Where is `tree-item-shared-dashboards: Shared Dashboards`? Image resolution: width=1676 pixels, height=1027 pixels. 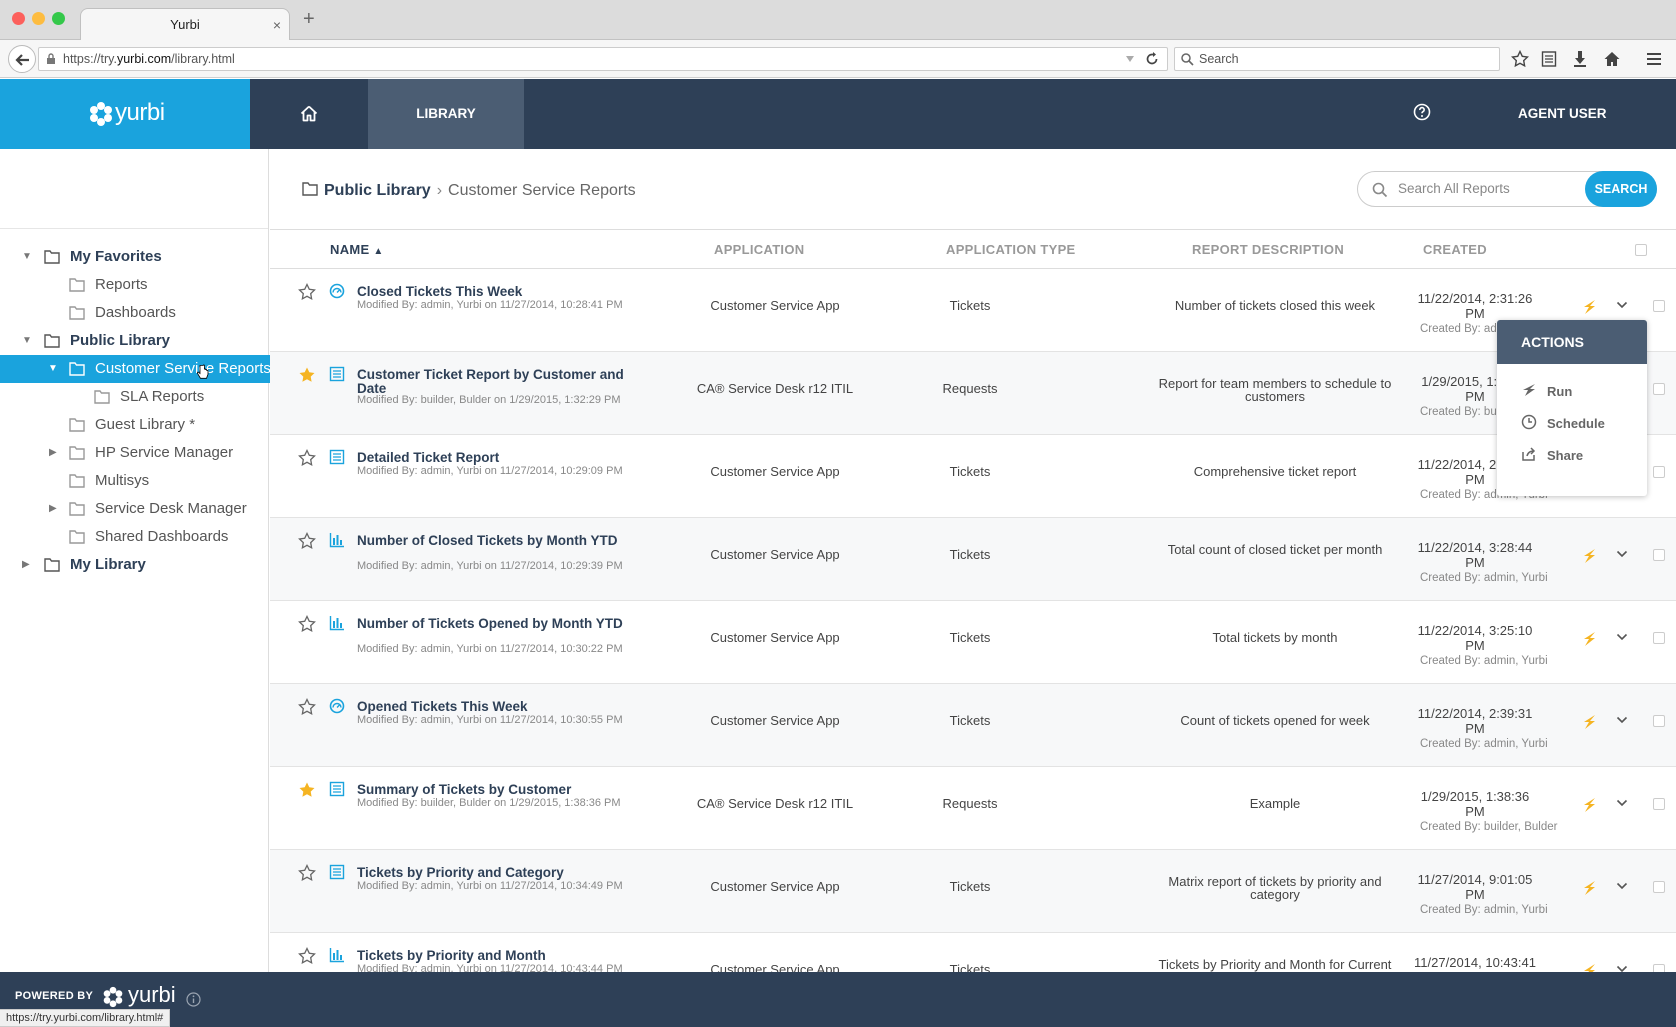 tree-item-shared-dashboards: Shared Dashboards is located at coordinates (164, 537).